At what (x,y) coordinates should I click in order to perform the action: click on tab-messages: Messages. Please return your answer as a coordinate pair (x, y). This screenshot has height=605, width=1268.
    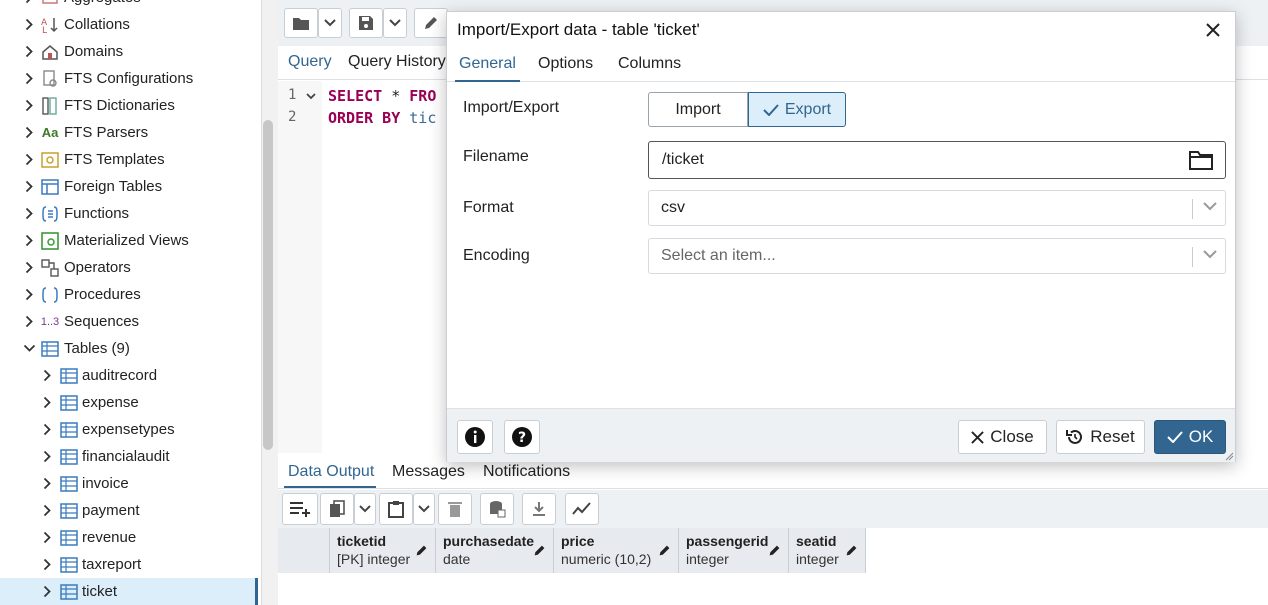
    Looking at the image, I should click on (428, 472).